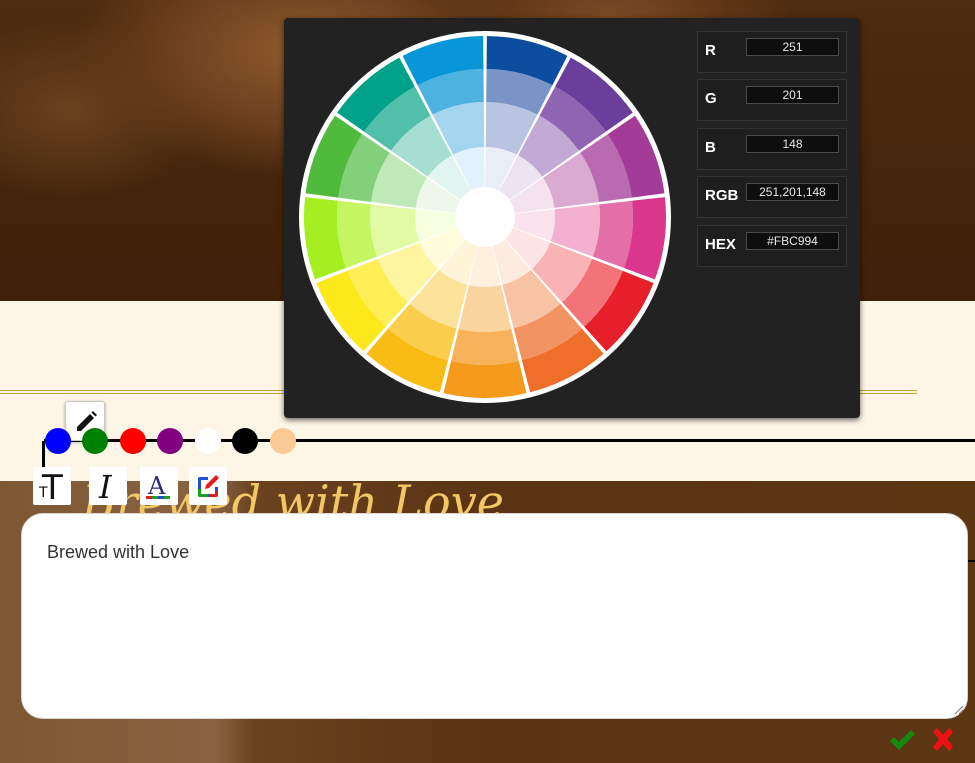 This screenshot has height=763, width=975. I want to click on channel-row-rgb: RGB 251,201,148, so click(772, 197).